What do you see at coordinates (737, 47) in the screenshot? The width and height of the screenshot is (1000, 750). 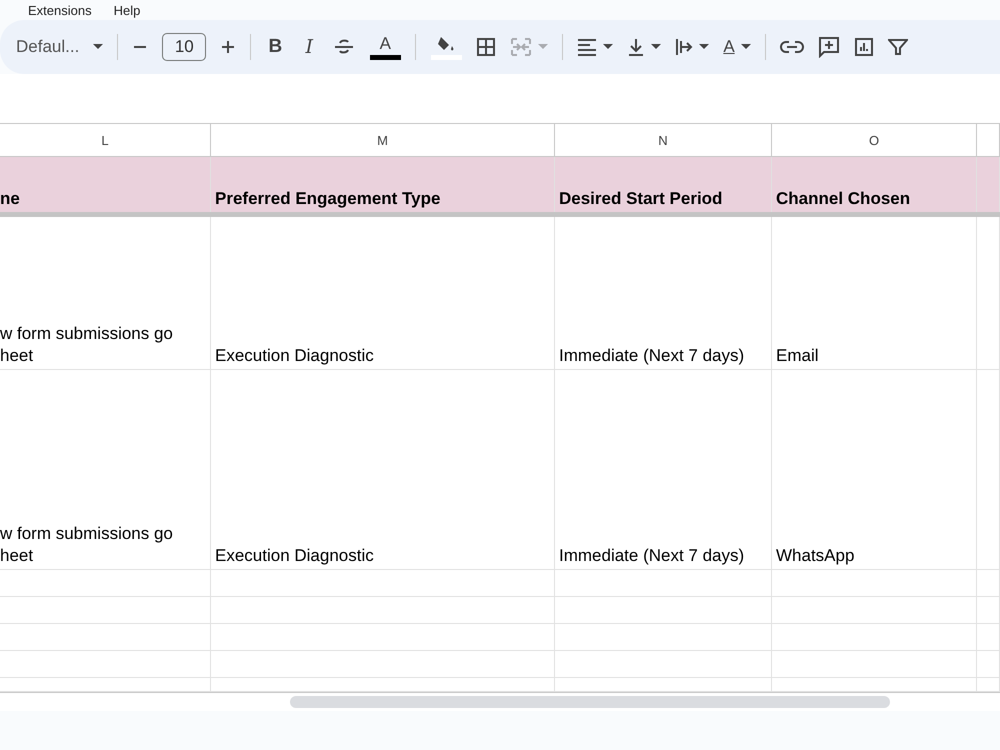 I see `rotate-dropdown: A` at bounding box center [737, 47].